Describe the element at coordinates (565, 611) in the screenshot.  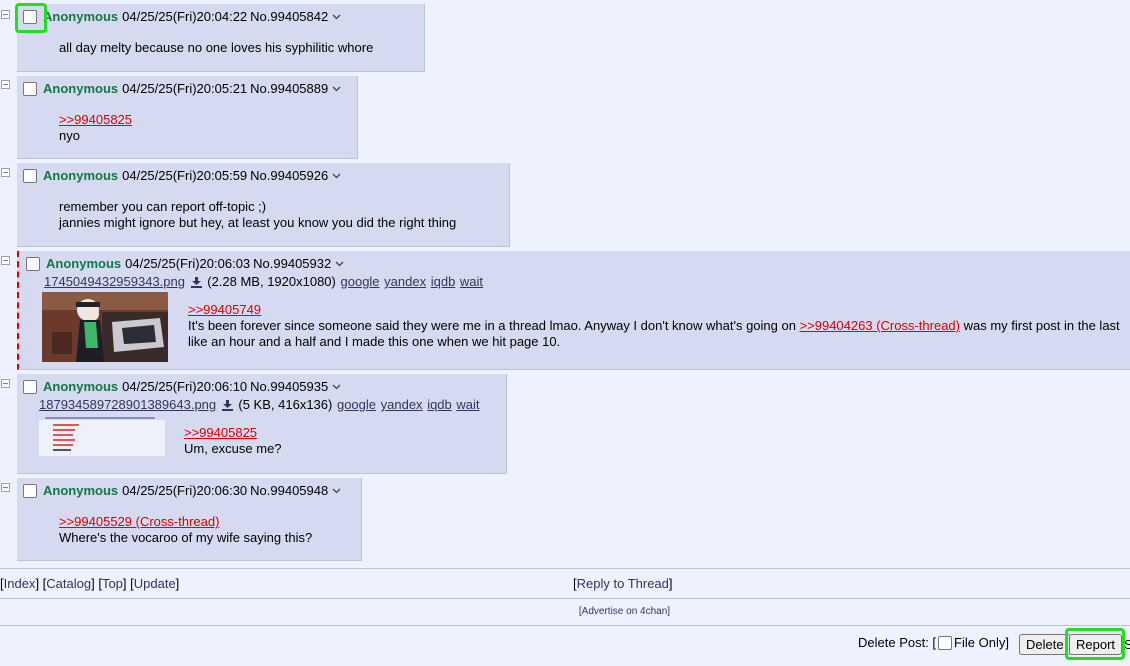
I see `advertise-link: [Advertise on 4chan]` at that location.